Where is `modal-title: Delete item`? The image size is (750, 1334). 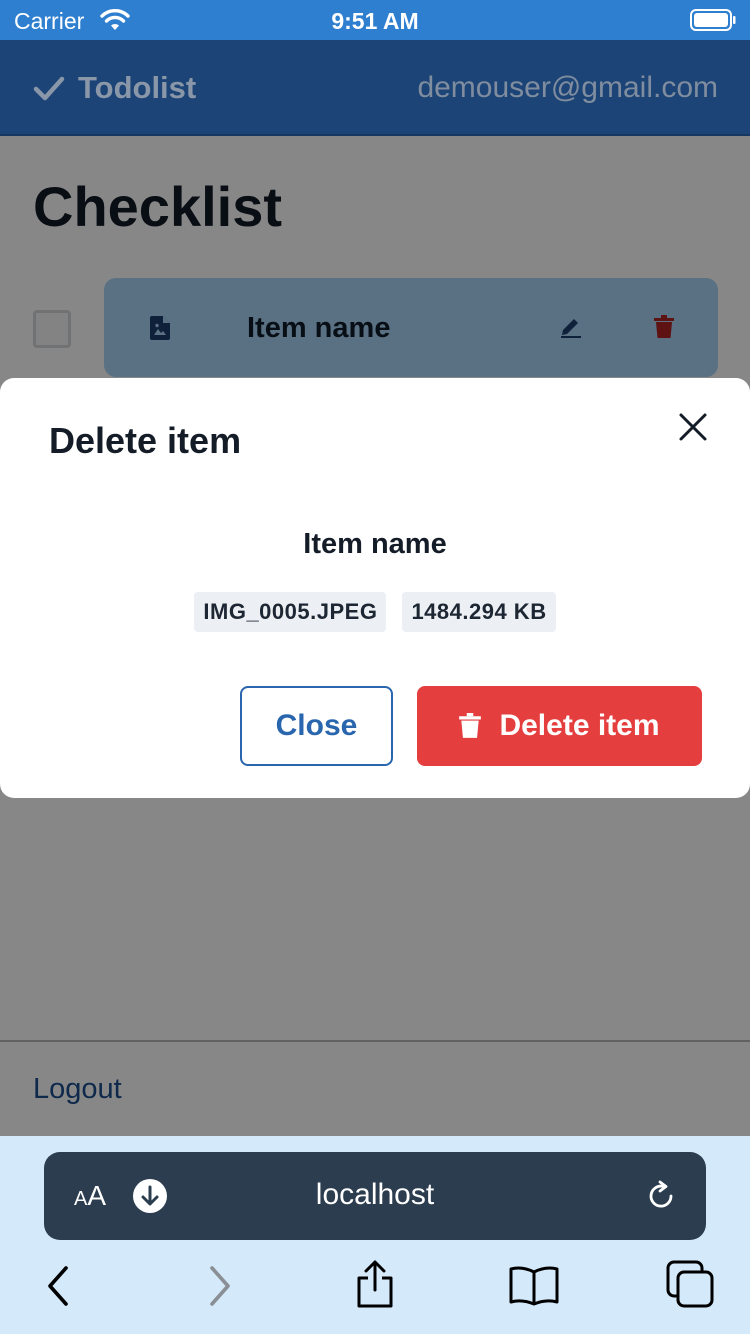
modal-title: Delete item is located at coordinates (145, 440).